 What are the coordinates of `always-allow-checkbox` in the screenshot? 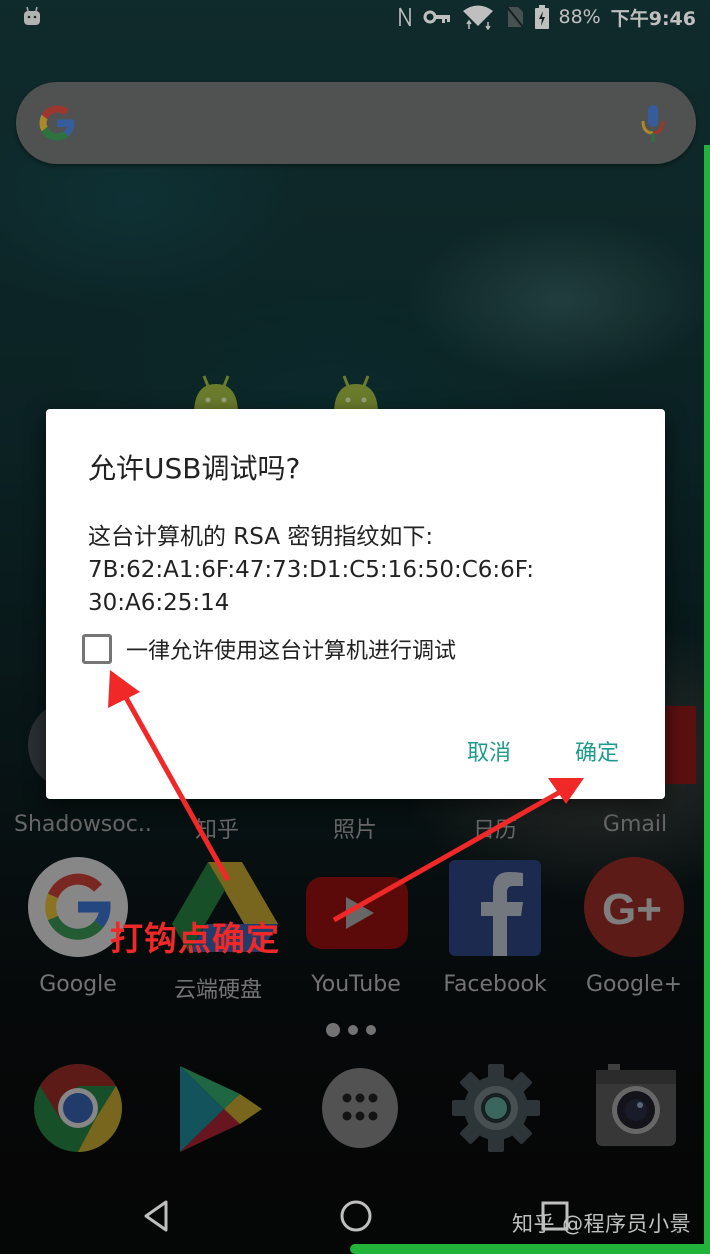 It's located at (97, 649).